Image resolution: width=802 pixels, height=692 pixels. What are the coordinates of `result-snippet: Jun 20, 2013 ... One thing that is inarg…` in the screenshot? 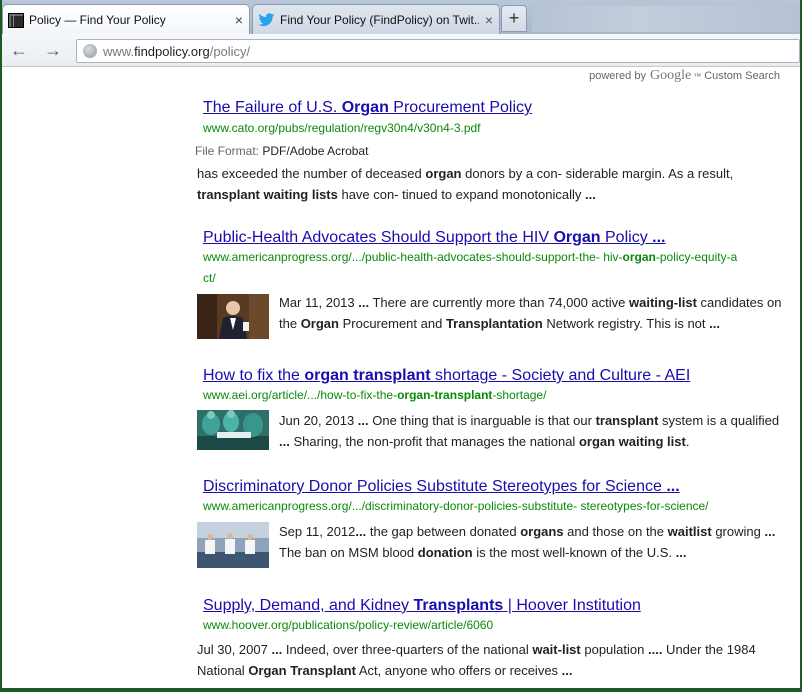 It's located at (529, 431).